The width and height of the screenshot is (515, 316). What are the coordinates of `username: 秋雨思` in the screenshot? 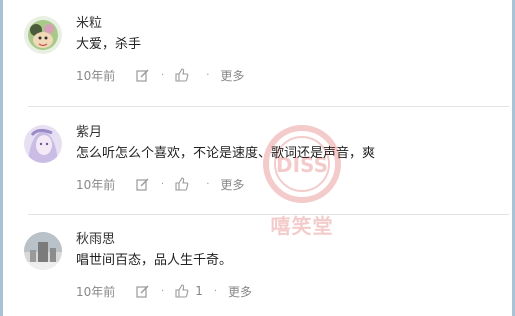 It's located at (95, 240).